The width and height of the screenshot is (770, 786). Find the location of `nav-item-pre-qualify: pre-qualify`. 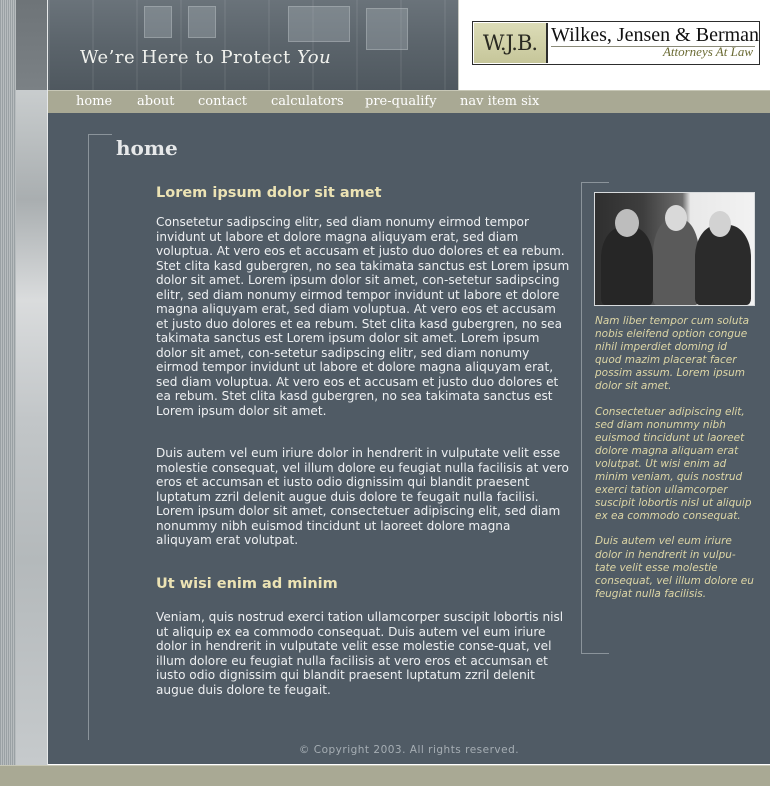

nav-item-pre-qualify: pre-qualify is located at coordinates (401, 102).